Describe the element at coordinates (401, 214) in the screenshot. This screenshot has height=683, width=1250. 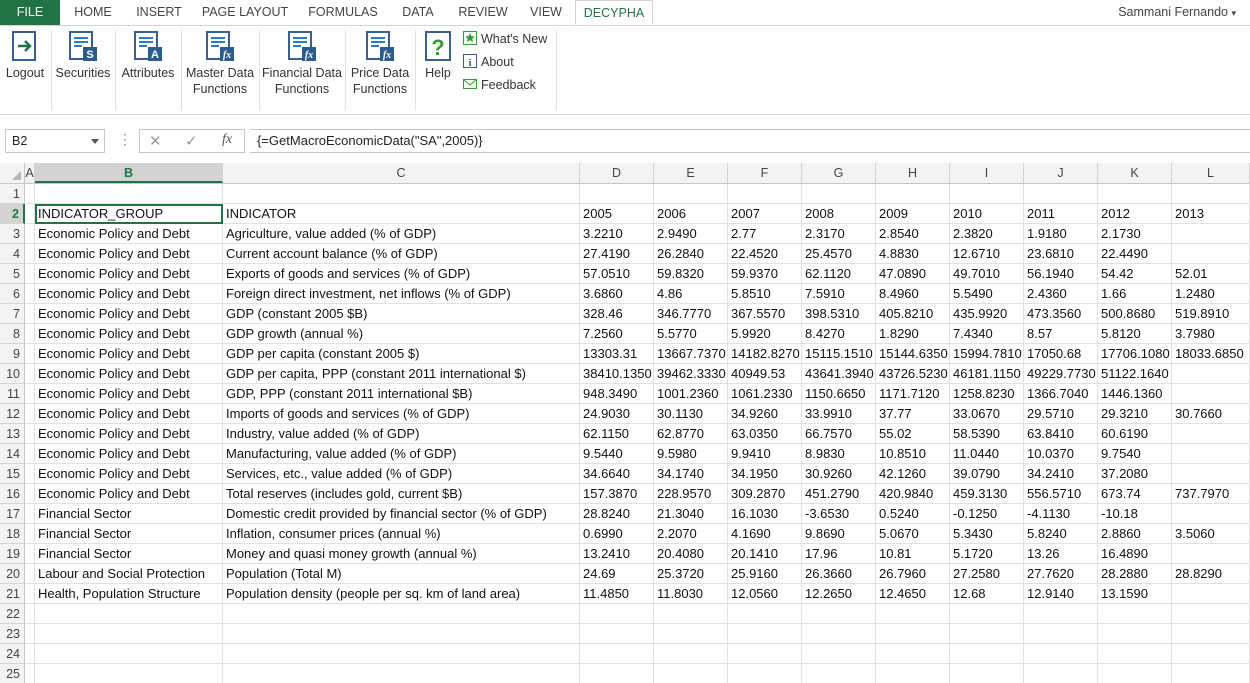
I see `cell-c2: INDICATOR` at that location.